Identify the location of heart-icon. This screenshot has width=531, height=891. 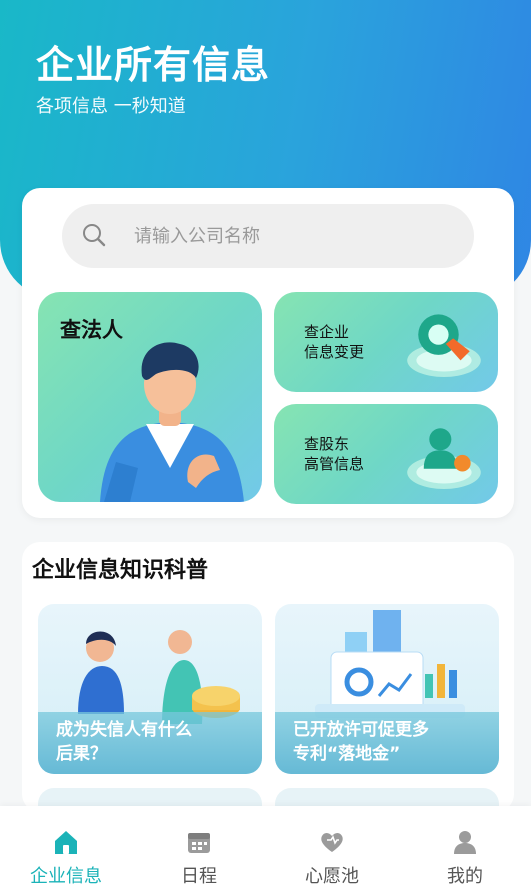
(332, 842).